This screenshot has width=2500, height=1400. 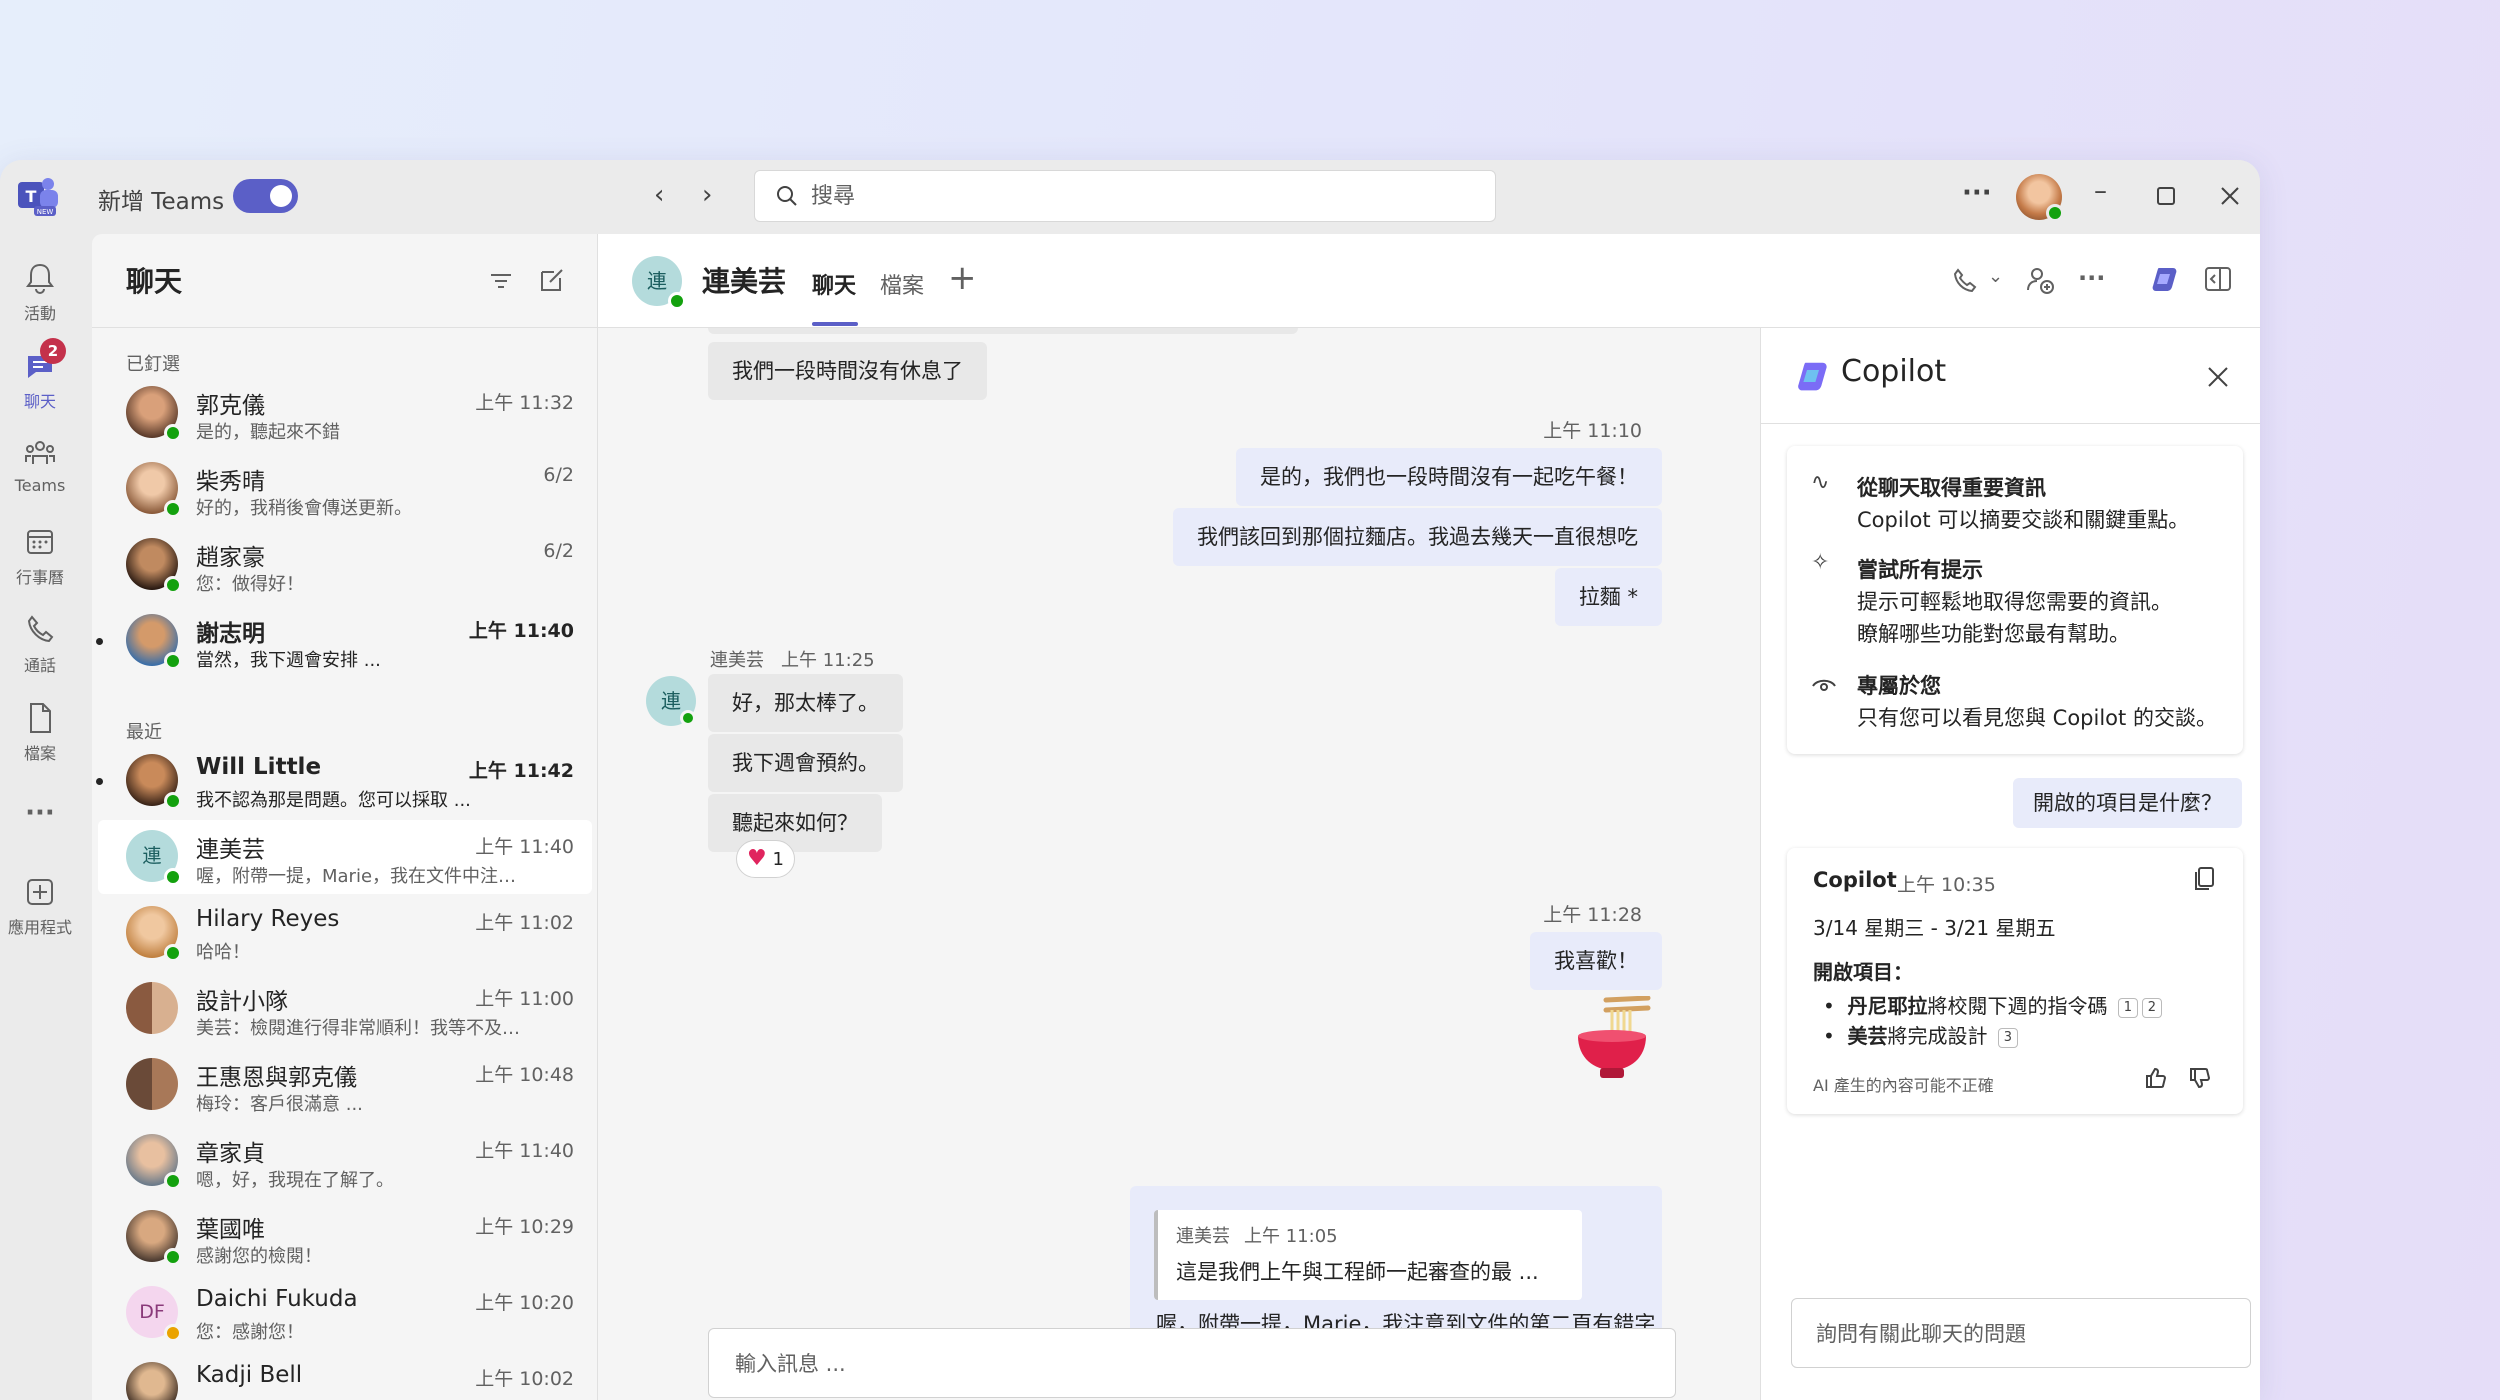 What do you see at coordinates (40, 465) in the screenshot?
I see `rail-teams: Teams` at bounding box center [40, 465].